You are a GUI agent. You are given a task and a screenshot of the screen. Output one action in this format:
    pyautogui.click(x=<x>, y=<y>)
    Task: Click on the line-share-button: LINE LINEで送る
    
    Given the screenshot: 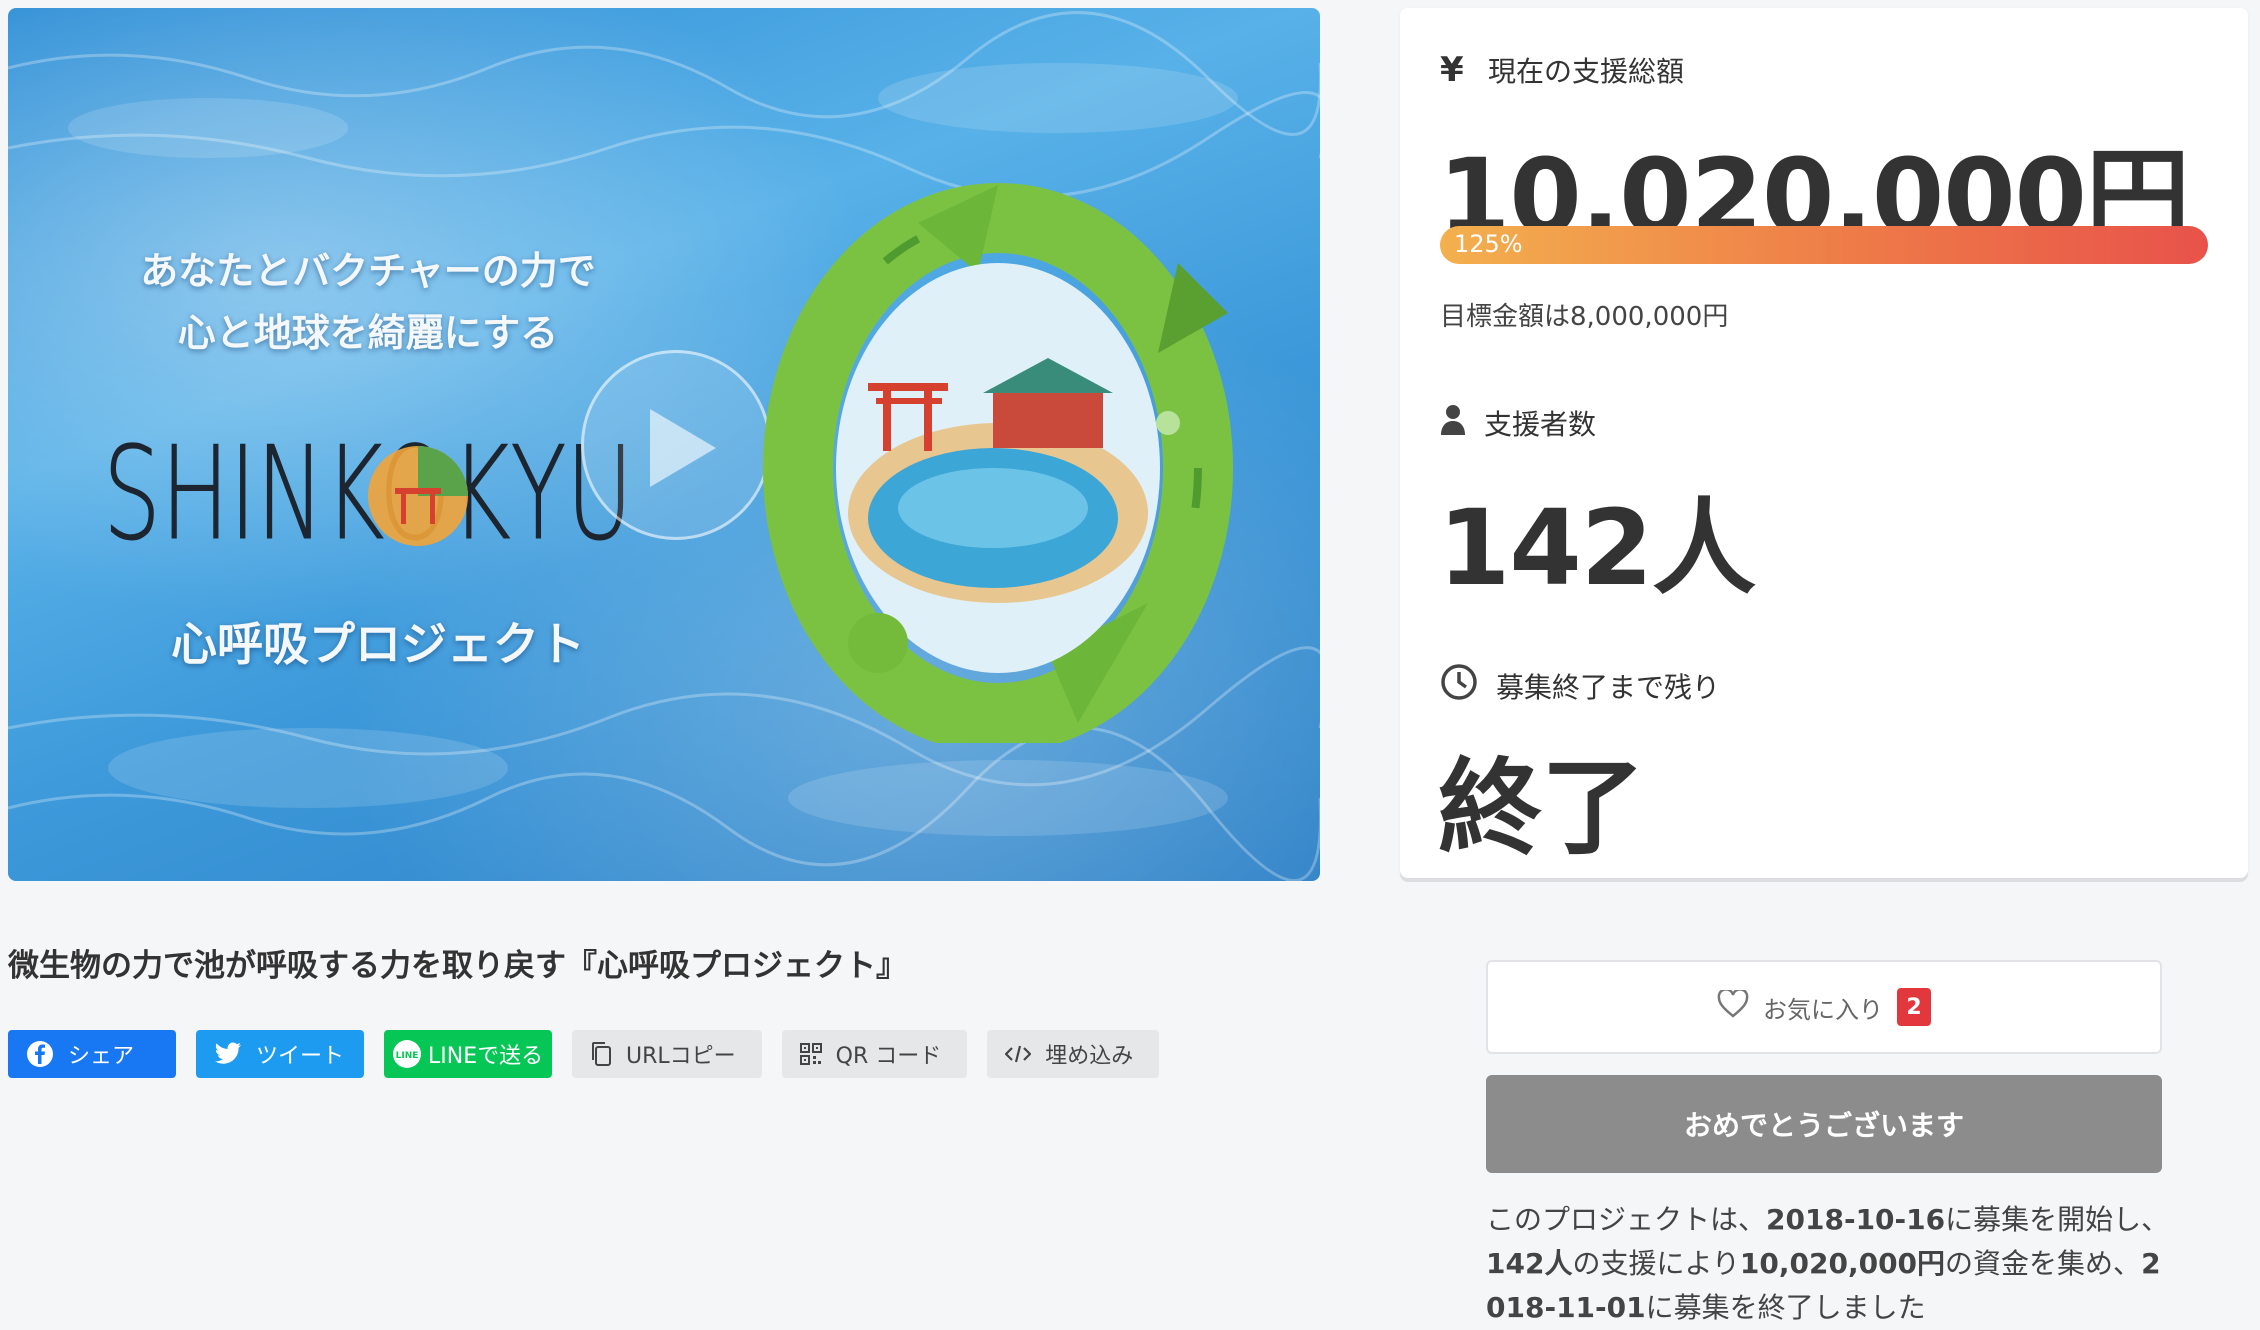 What is the action you would take?
    pyautogui.click(x=468, y=1054)
    